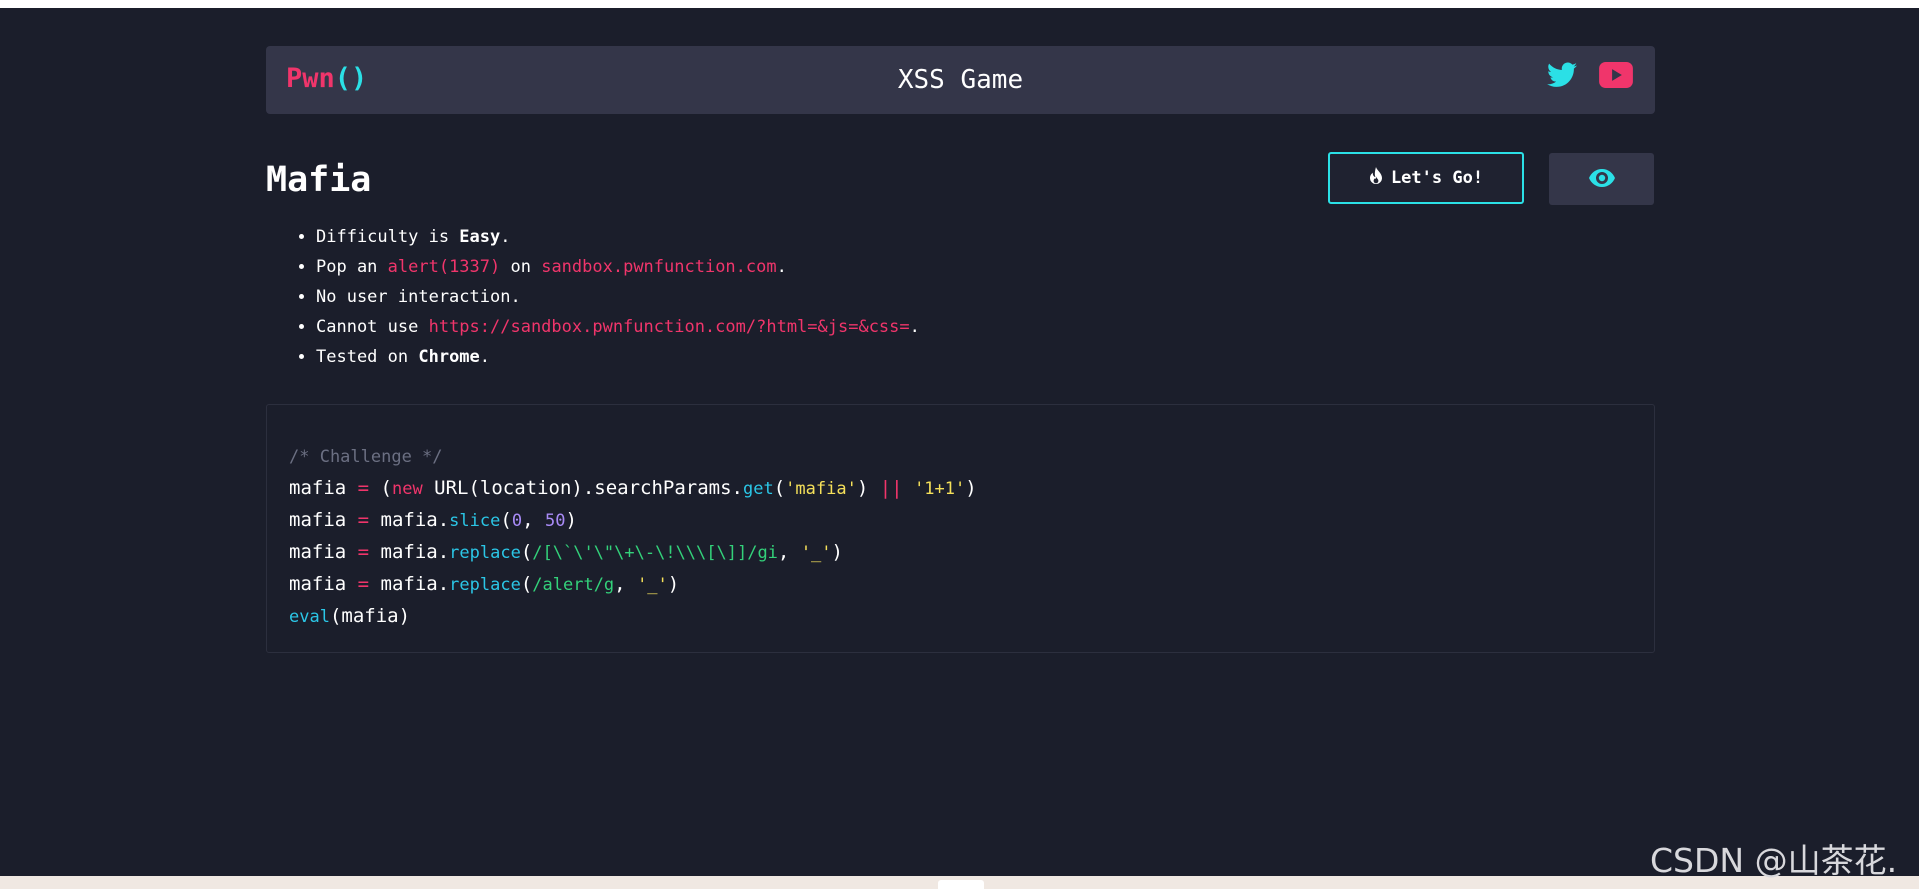 The height and width of the screenshot is (889, 1919). What do you see at coordinates (517, 521) in the screenshot?
I see `code-token: 0` at bounding box center [517, 521].